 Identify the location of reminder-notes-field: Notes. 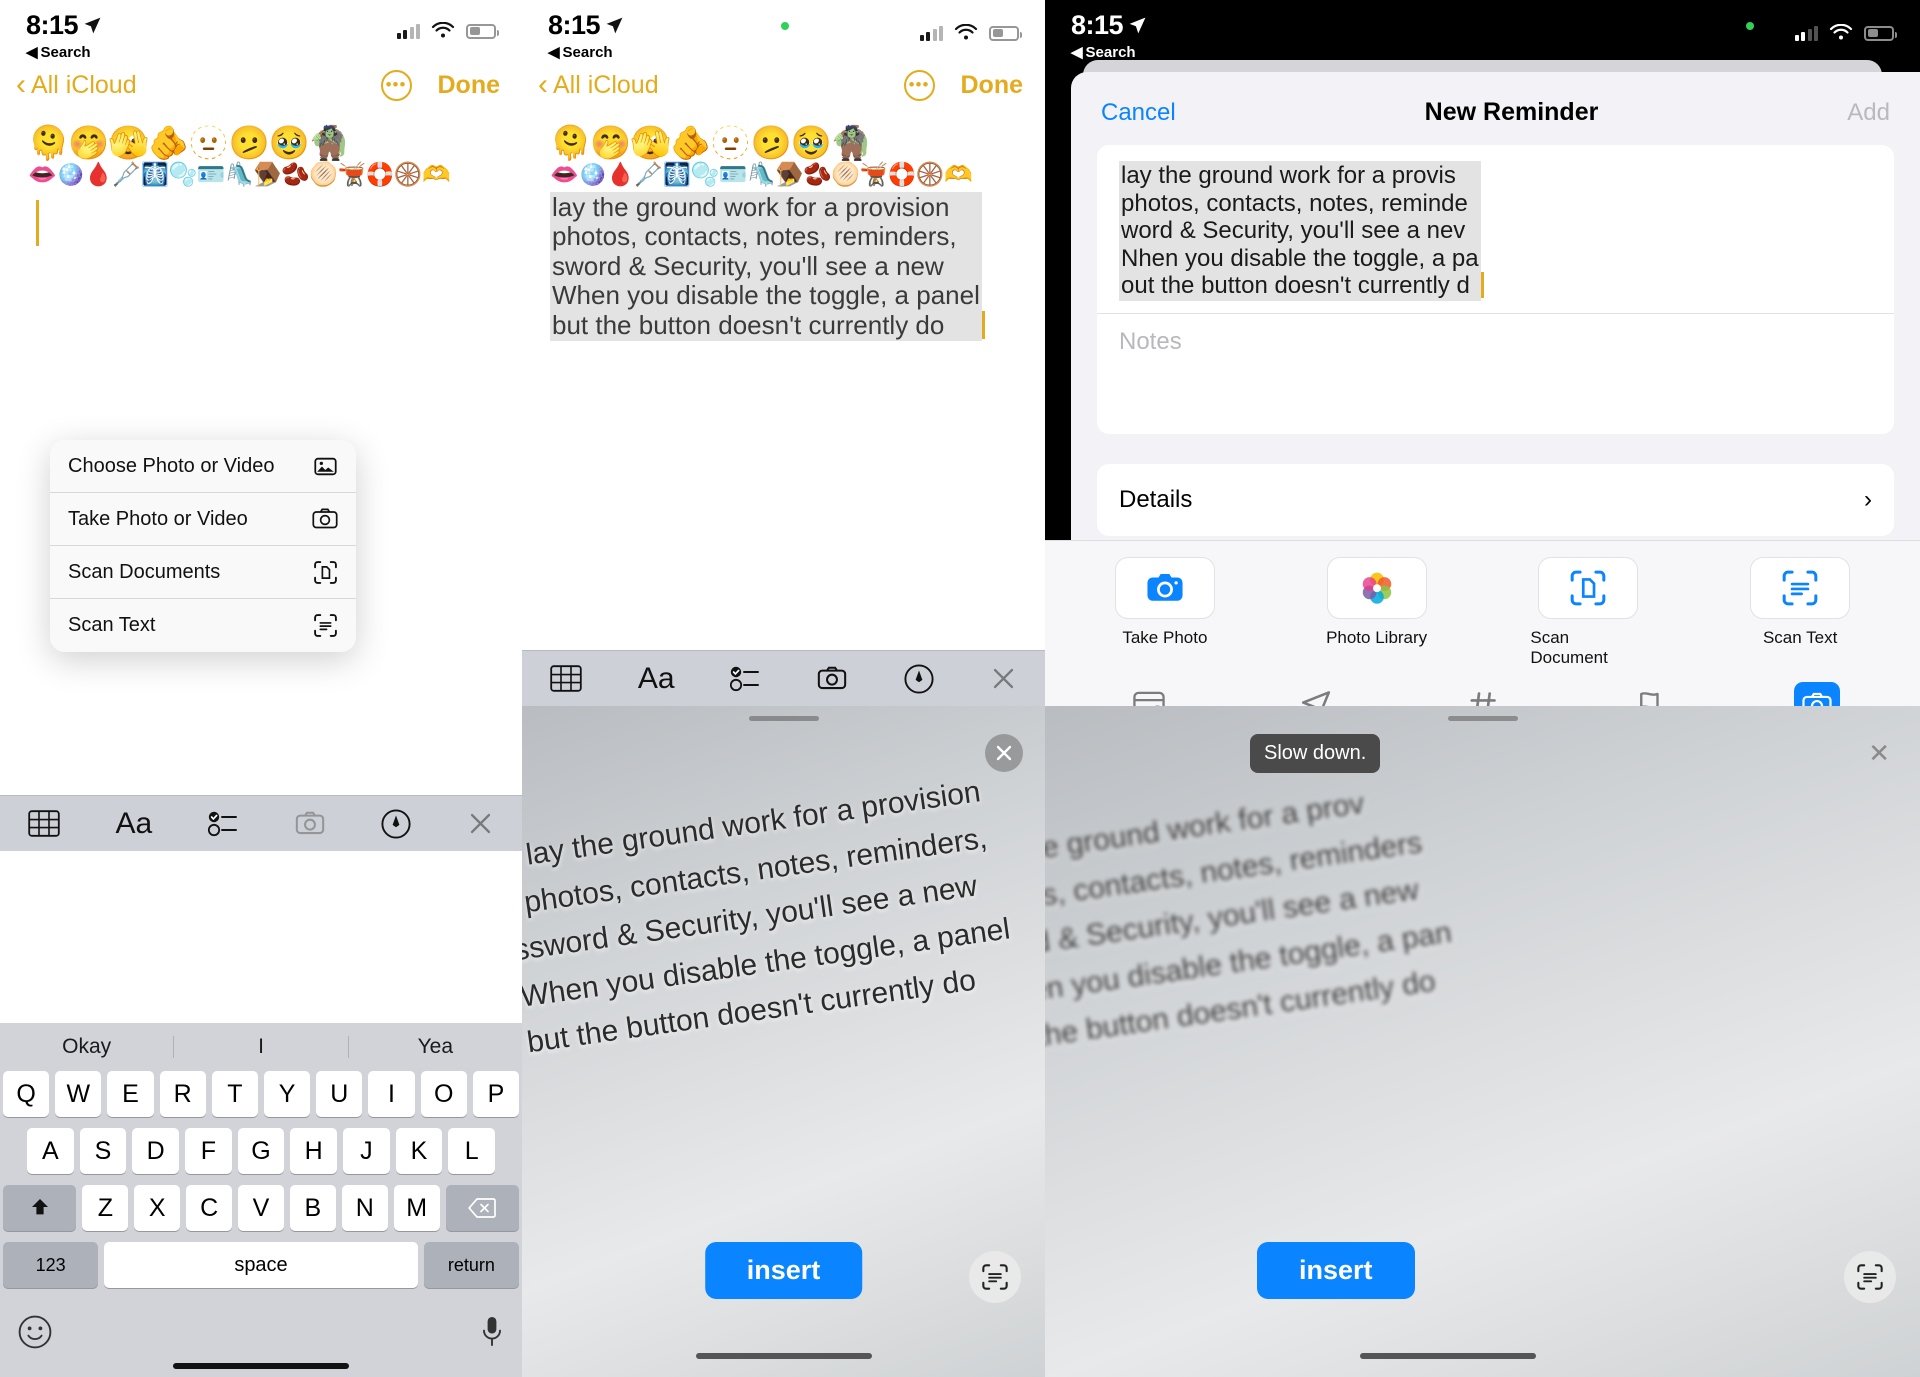
(1495, 374).